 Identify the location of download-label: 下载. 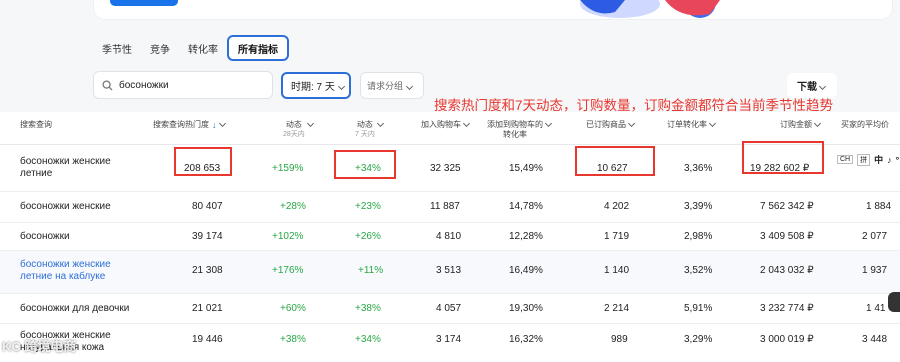
(807, 87).